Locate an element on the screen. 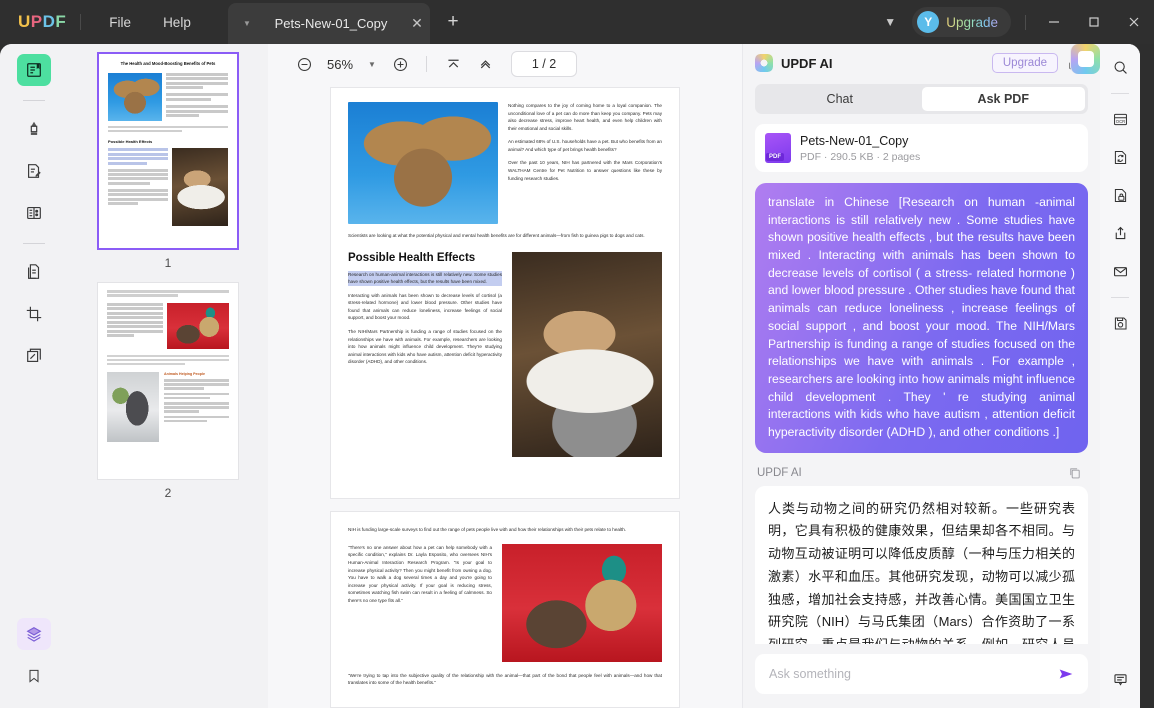 The height and width of the screenshot is (708, 1154). page1-section-heading: Possible Health Effects is located at coordinates (412, 257).